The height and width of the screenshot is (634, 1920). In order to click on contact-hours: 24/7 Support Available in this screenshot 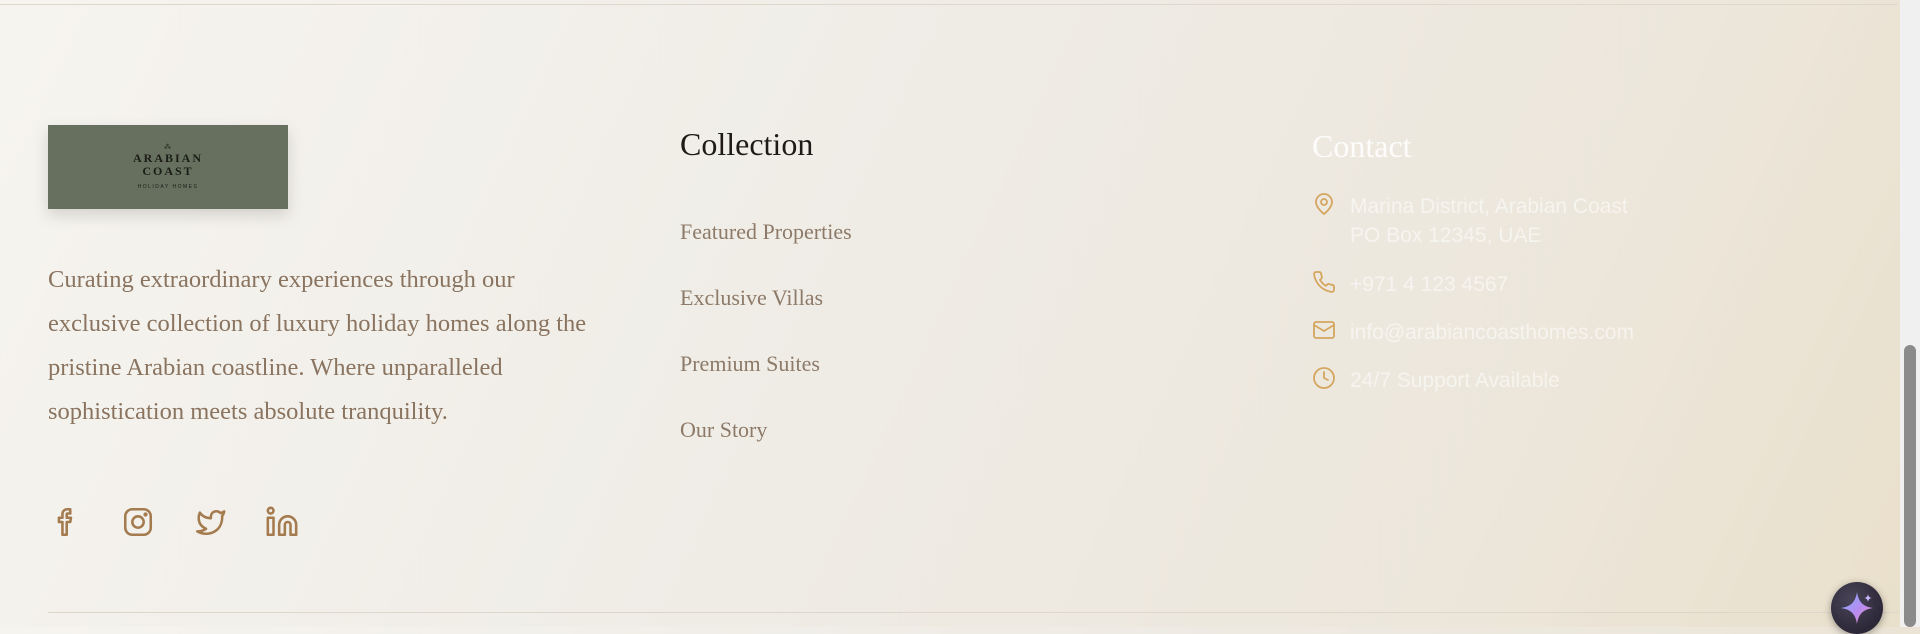, I will do `click(1436, 380)`.